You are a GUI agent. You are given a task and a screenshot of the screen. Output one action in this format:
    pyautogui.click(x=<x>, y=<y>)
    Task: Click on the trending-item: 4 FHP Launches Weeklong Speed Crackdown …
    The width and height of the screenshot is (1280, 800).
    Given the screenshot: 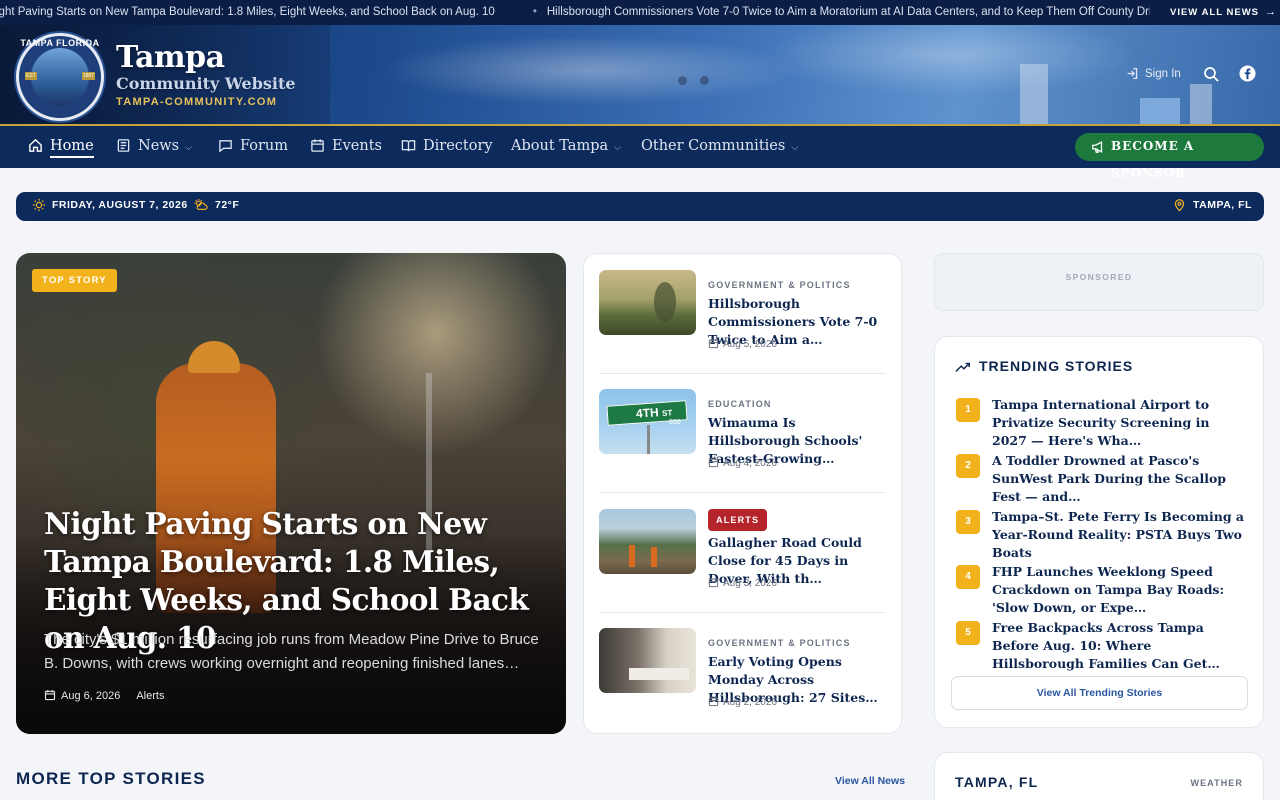 What is the action you would take?
    pyautogui.click(x=1101, y=589)
    